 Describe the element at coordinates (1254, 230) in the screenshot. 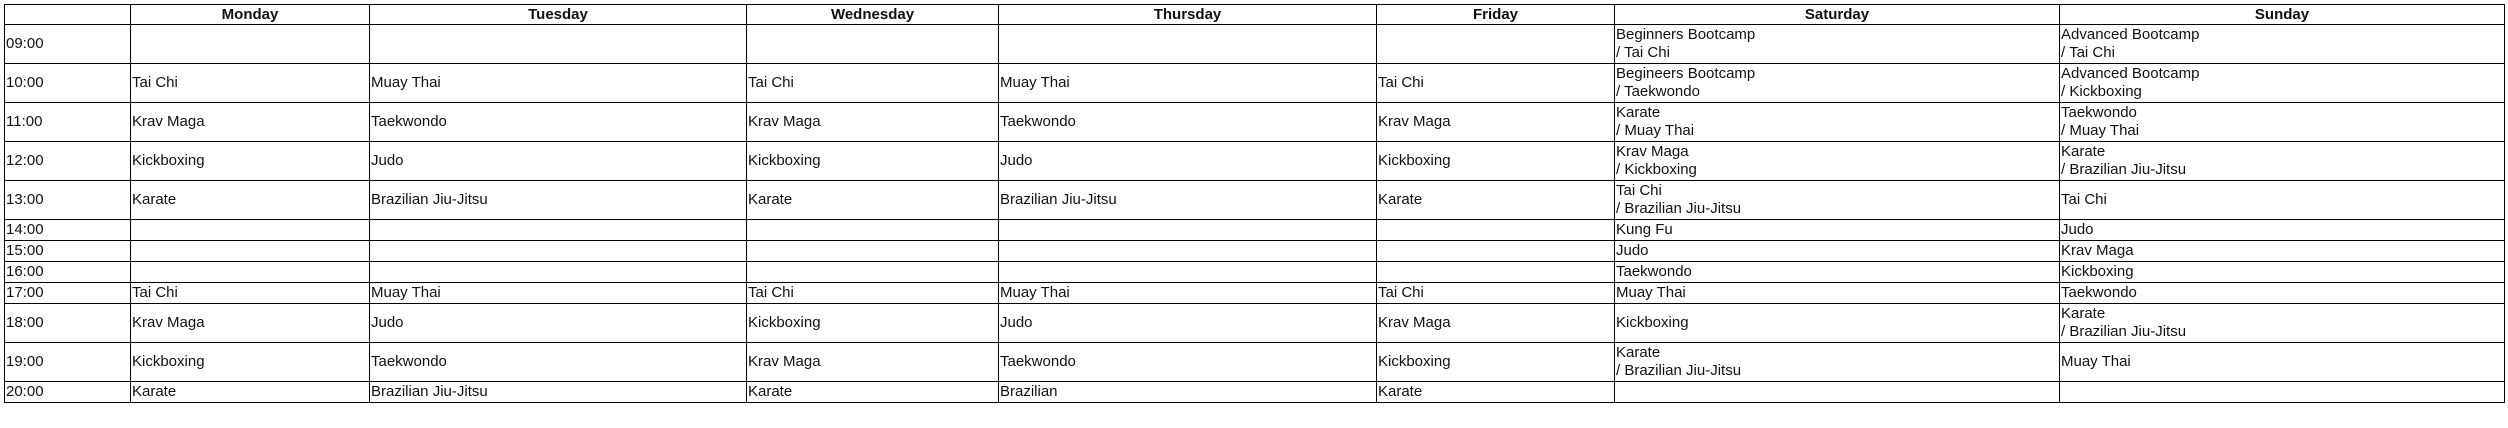

I see `table-row: 14:00 Kung Fu Judo` at that location.